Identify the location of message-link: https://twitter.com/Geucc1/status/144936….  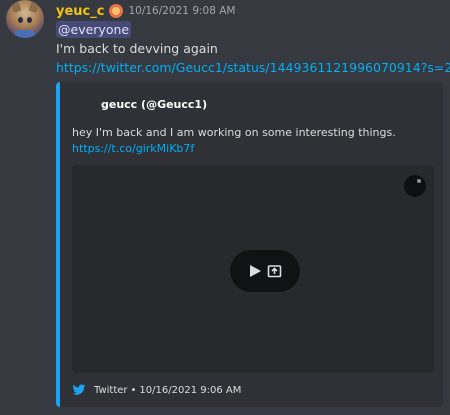
(253, 67).